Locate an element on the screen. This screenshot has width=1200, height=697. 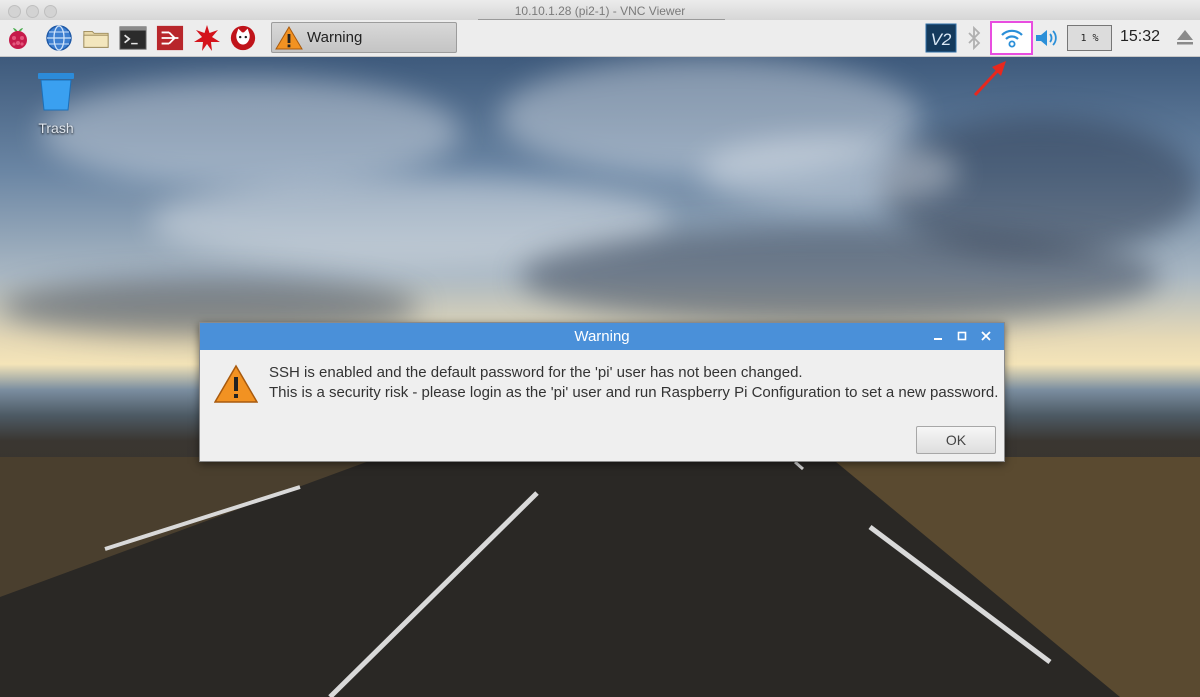
taskbar-warning-label: Warning is located at coordinates (335, 37).